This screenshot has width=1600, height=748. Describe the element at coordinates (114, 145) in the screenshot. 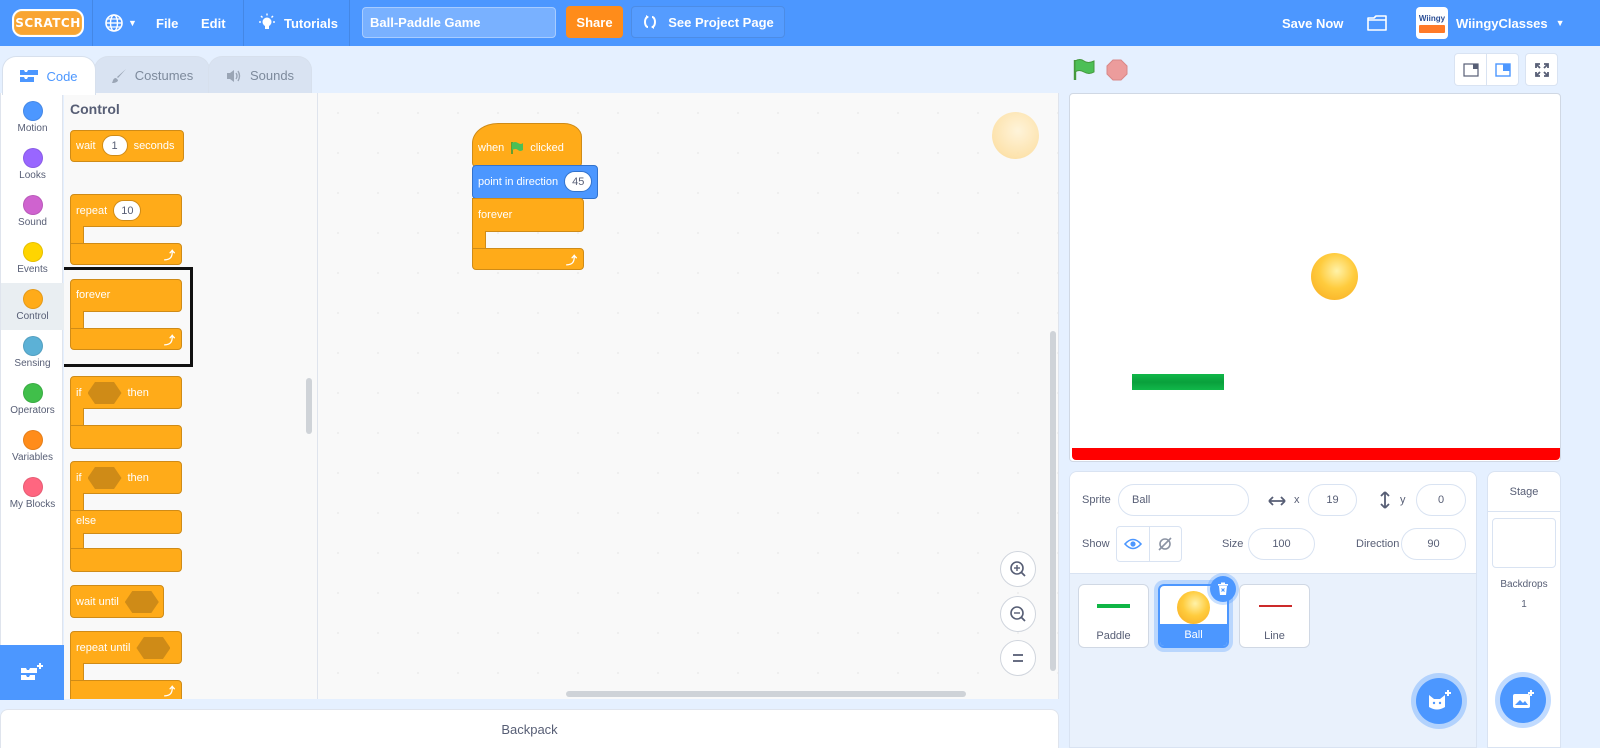

I see `wait-seconds-input: 1` at that location.